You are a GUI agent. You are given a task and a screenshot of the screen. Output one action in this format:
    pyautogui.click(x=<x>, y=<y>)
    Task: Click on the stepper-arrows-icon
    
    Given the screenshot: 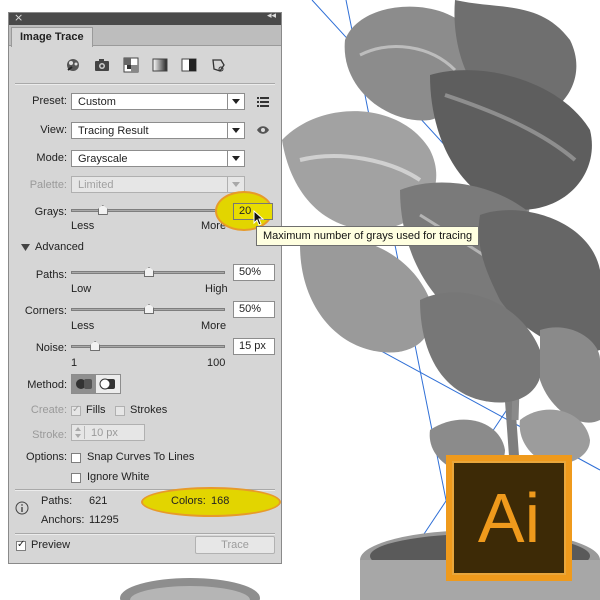 What is the action you would take?
    pyautogui.click(x=79, y=432)
    